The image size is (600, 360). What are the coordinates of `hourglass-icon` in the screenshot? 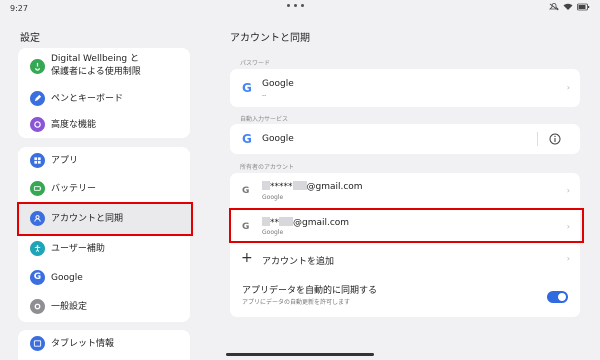 It's located at (37, 66).